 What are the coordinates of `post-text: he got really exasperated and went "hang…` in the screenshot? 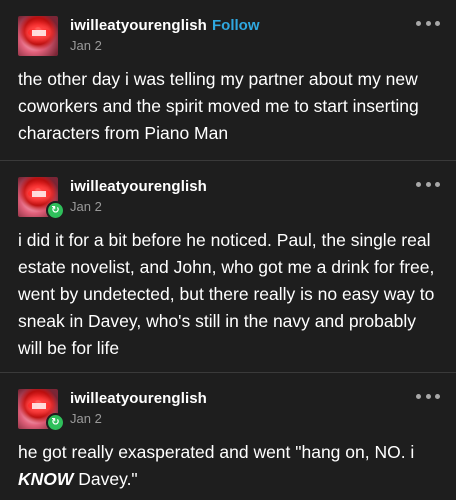 It's located at (216, 452).